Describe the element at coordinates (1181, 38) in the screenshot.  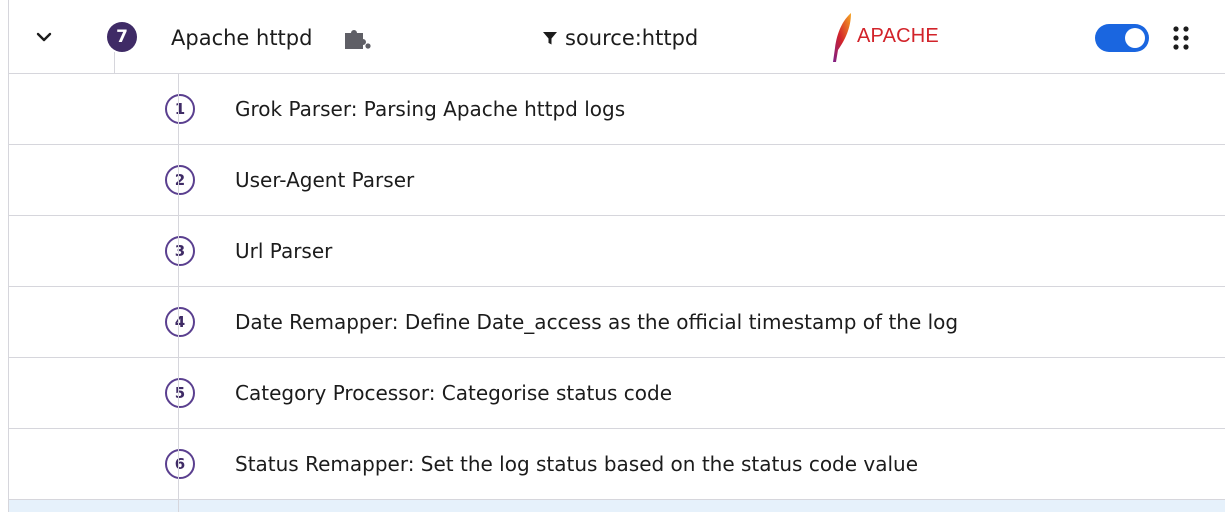
I see `drag-handle-icon` at that location.